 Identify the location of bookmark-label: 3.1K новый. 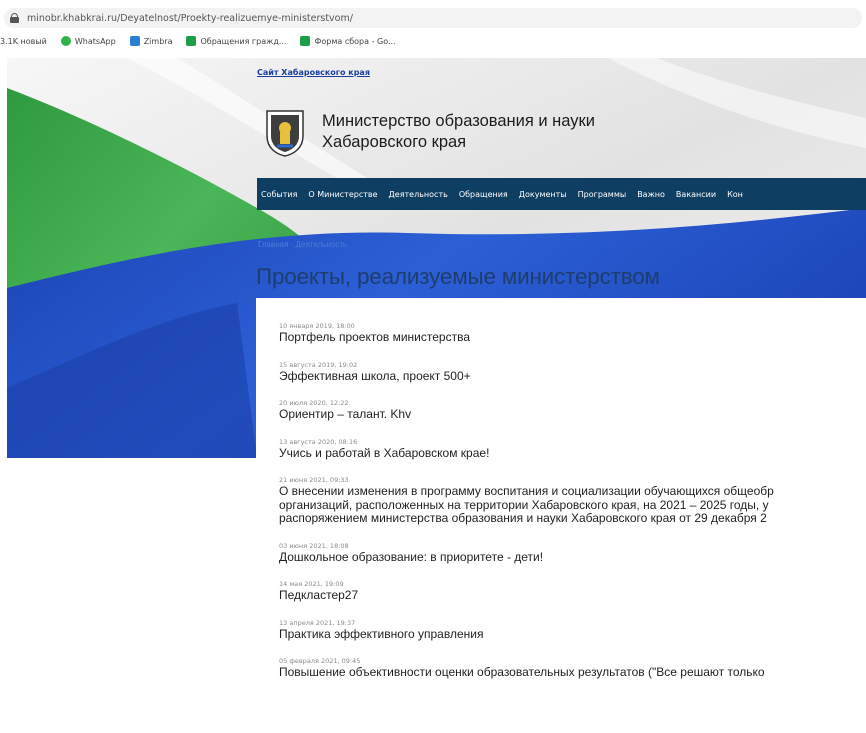
(23, 41).